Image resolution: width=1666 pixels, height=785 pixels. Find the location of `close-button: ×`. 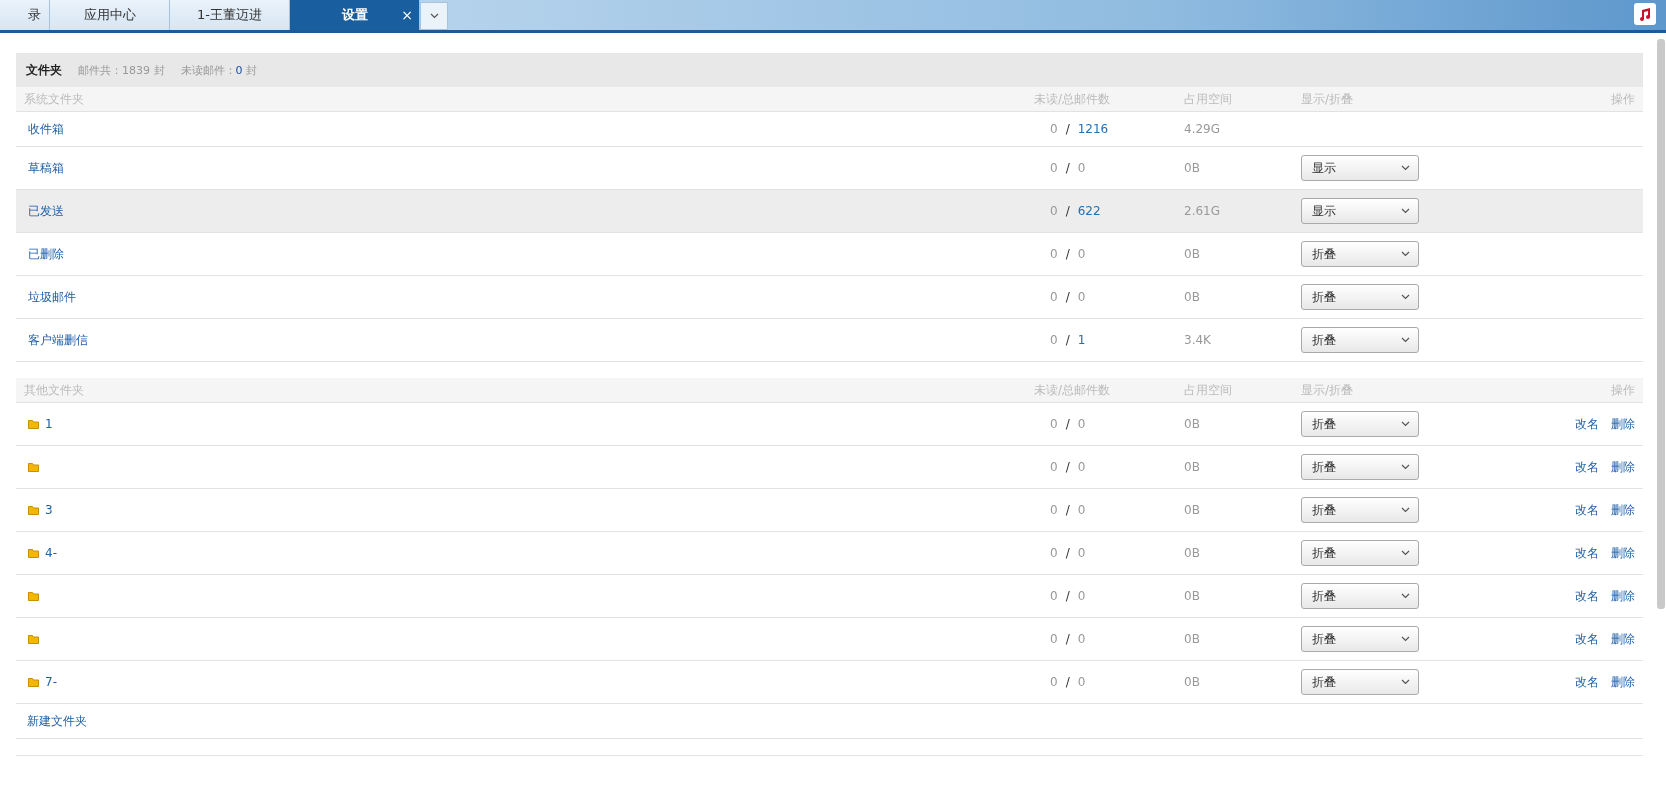

close-button: × is located at coordinates (407, 15).